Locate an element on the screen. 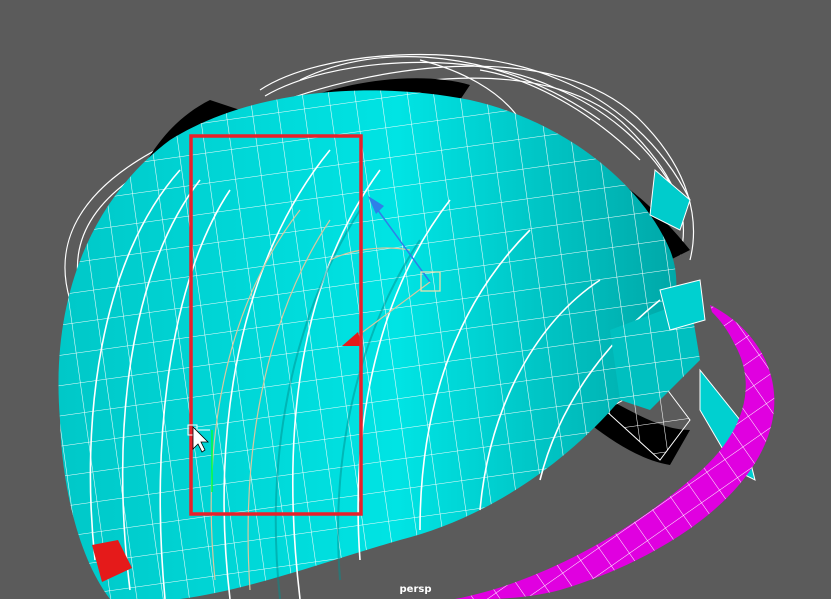 This screenshot has height=599, width=831. camera-label: persp is located at coordinates (415, 589).